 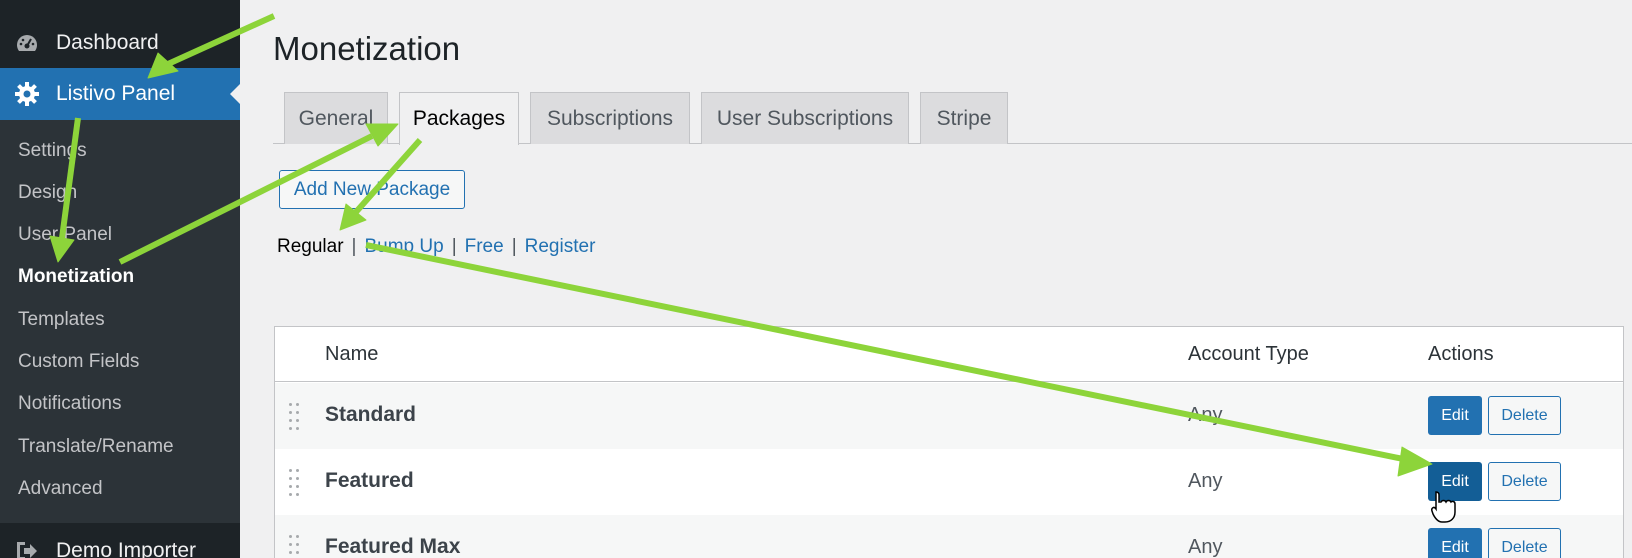 What do you see at coordinates (78, 362) in the screenshot?
I see `submenu-item-custom-fields: Custom Fields` at bounding box center [78, 362].